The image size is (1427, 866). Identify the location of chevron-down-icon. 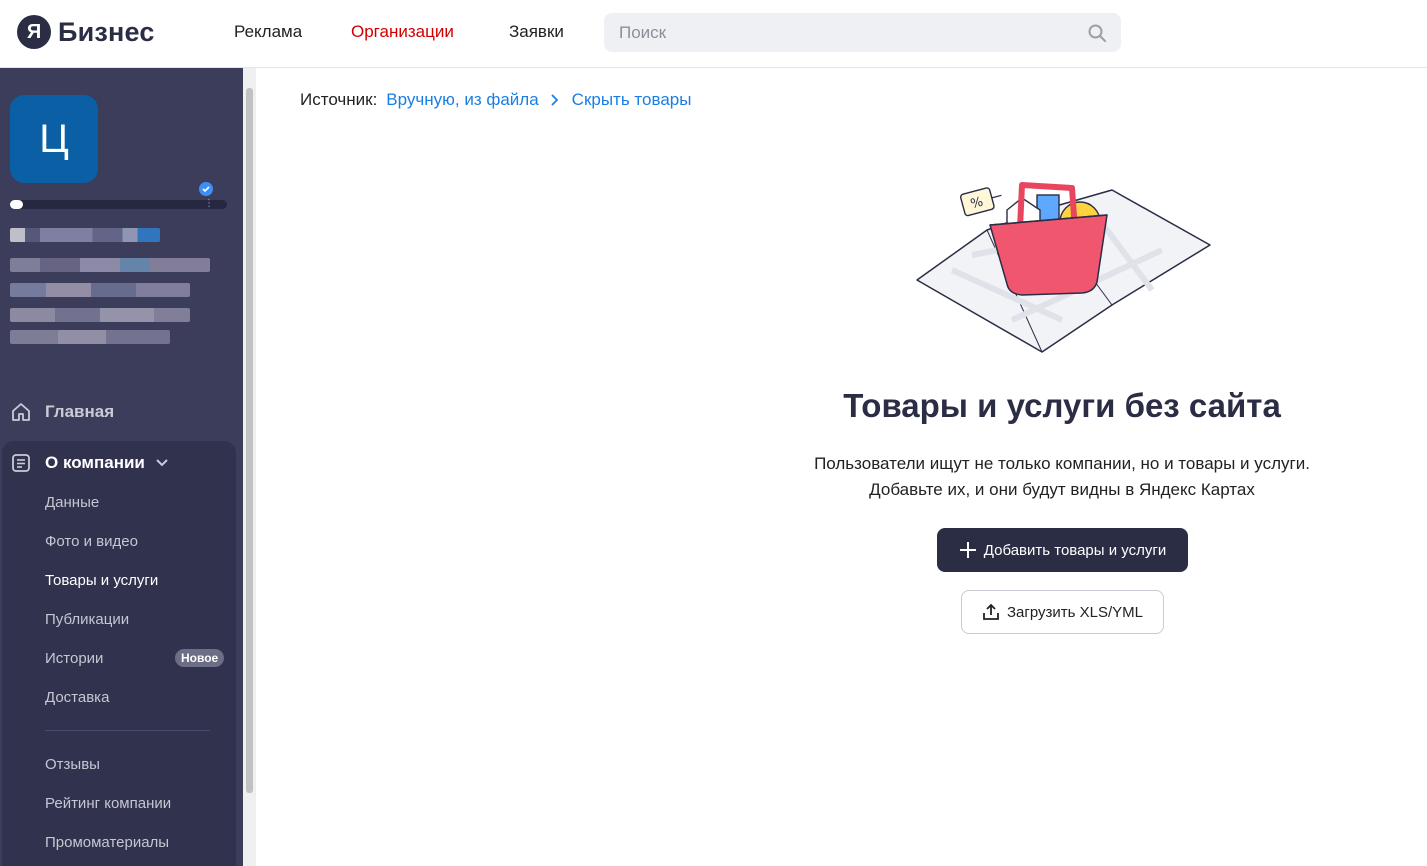
(162, 463).